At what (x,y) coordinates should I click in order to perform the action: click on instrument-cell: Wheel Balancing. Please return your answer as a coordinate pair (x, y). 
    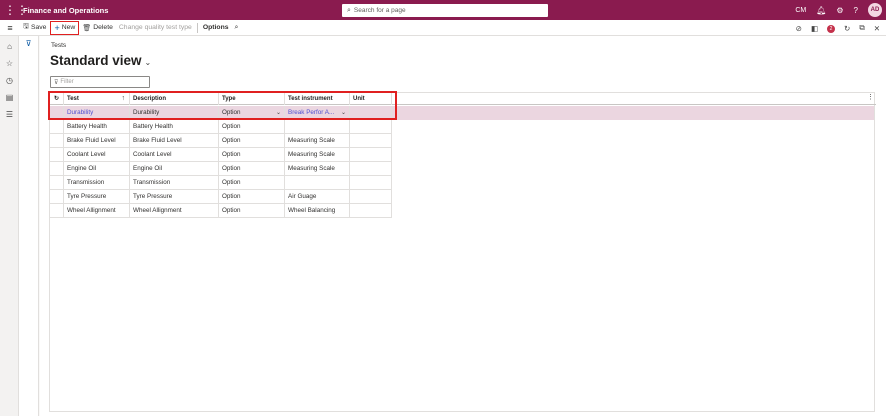
    Looking at the image, I should click on (317, 211).